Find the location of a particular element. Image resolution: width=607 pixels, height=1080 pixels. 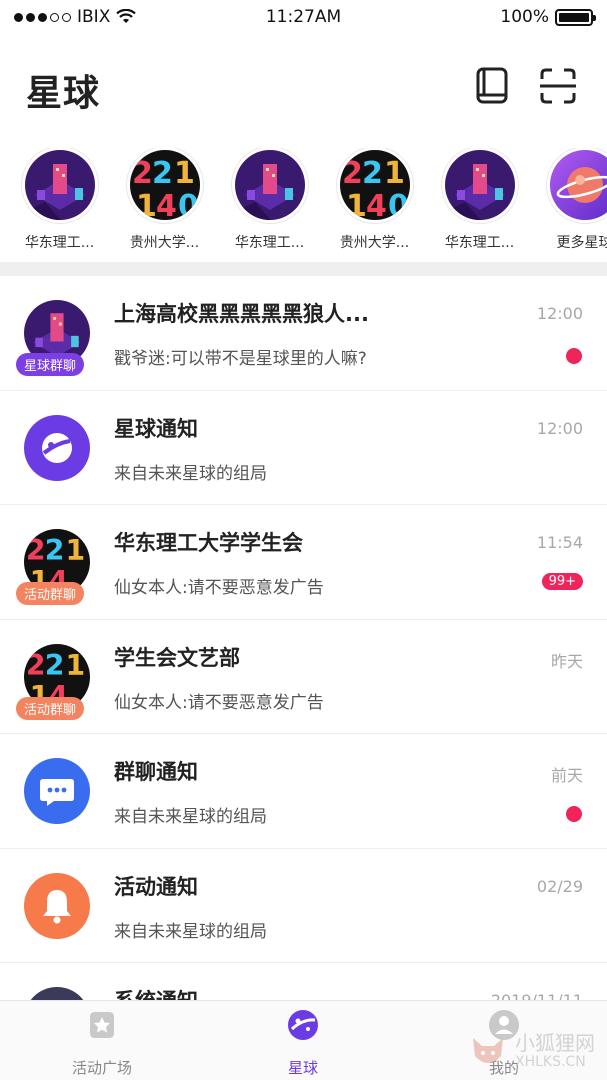

fox-logo-icon is located at coordinates (488, 1050).